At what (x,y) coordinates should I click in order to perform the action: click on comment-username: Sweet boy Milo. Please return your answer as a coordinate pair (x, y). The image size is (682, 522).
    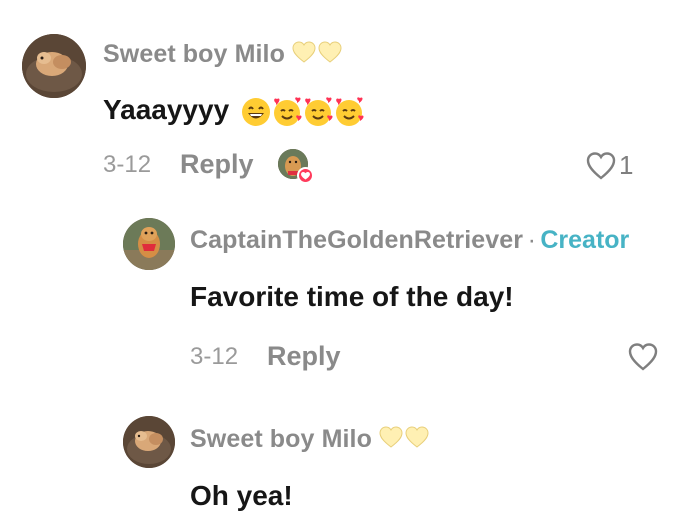
    Looking at the image, I should click on (222, 56).